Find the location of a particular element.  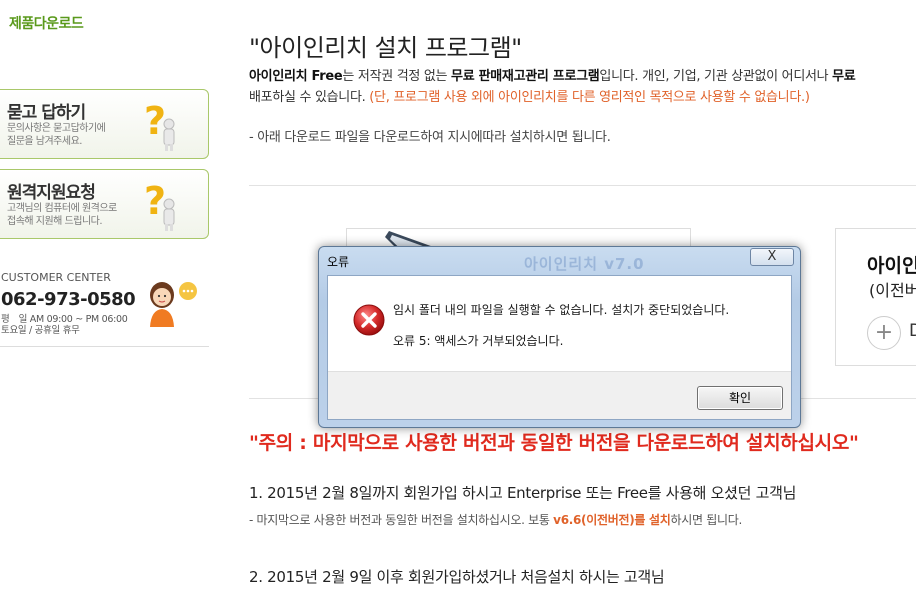

qna-title: 묻고 답하기 is located at coordinates (46, 113).